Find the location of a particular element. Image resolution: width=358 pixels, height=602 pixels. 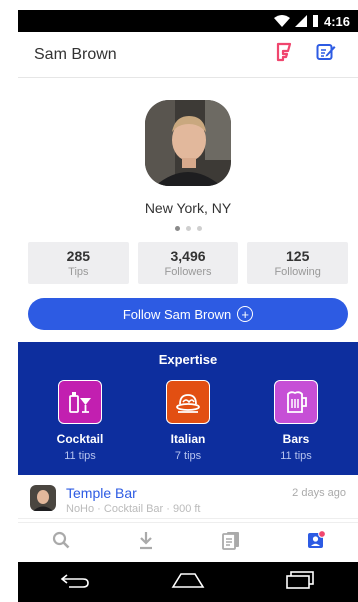

stat-followers: 3,496 Followers is located at coordinates (188, 263).